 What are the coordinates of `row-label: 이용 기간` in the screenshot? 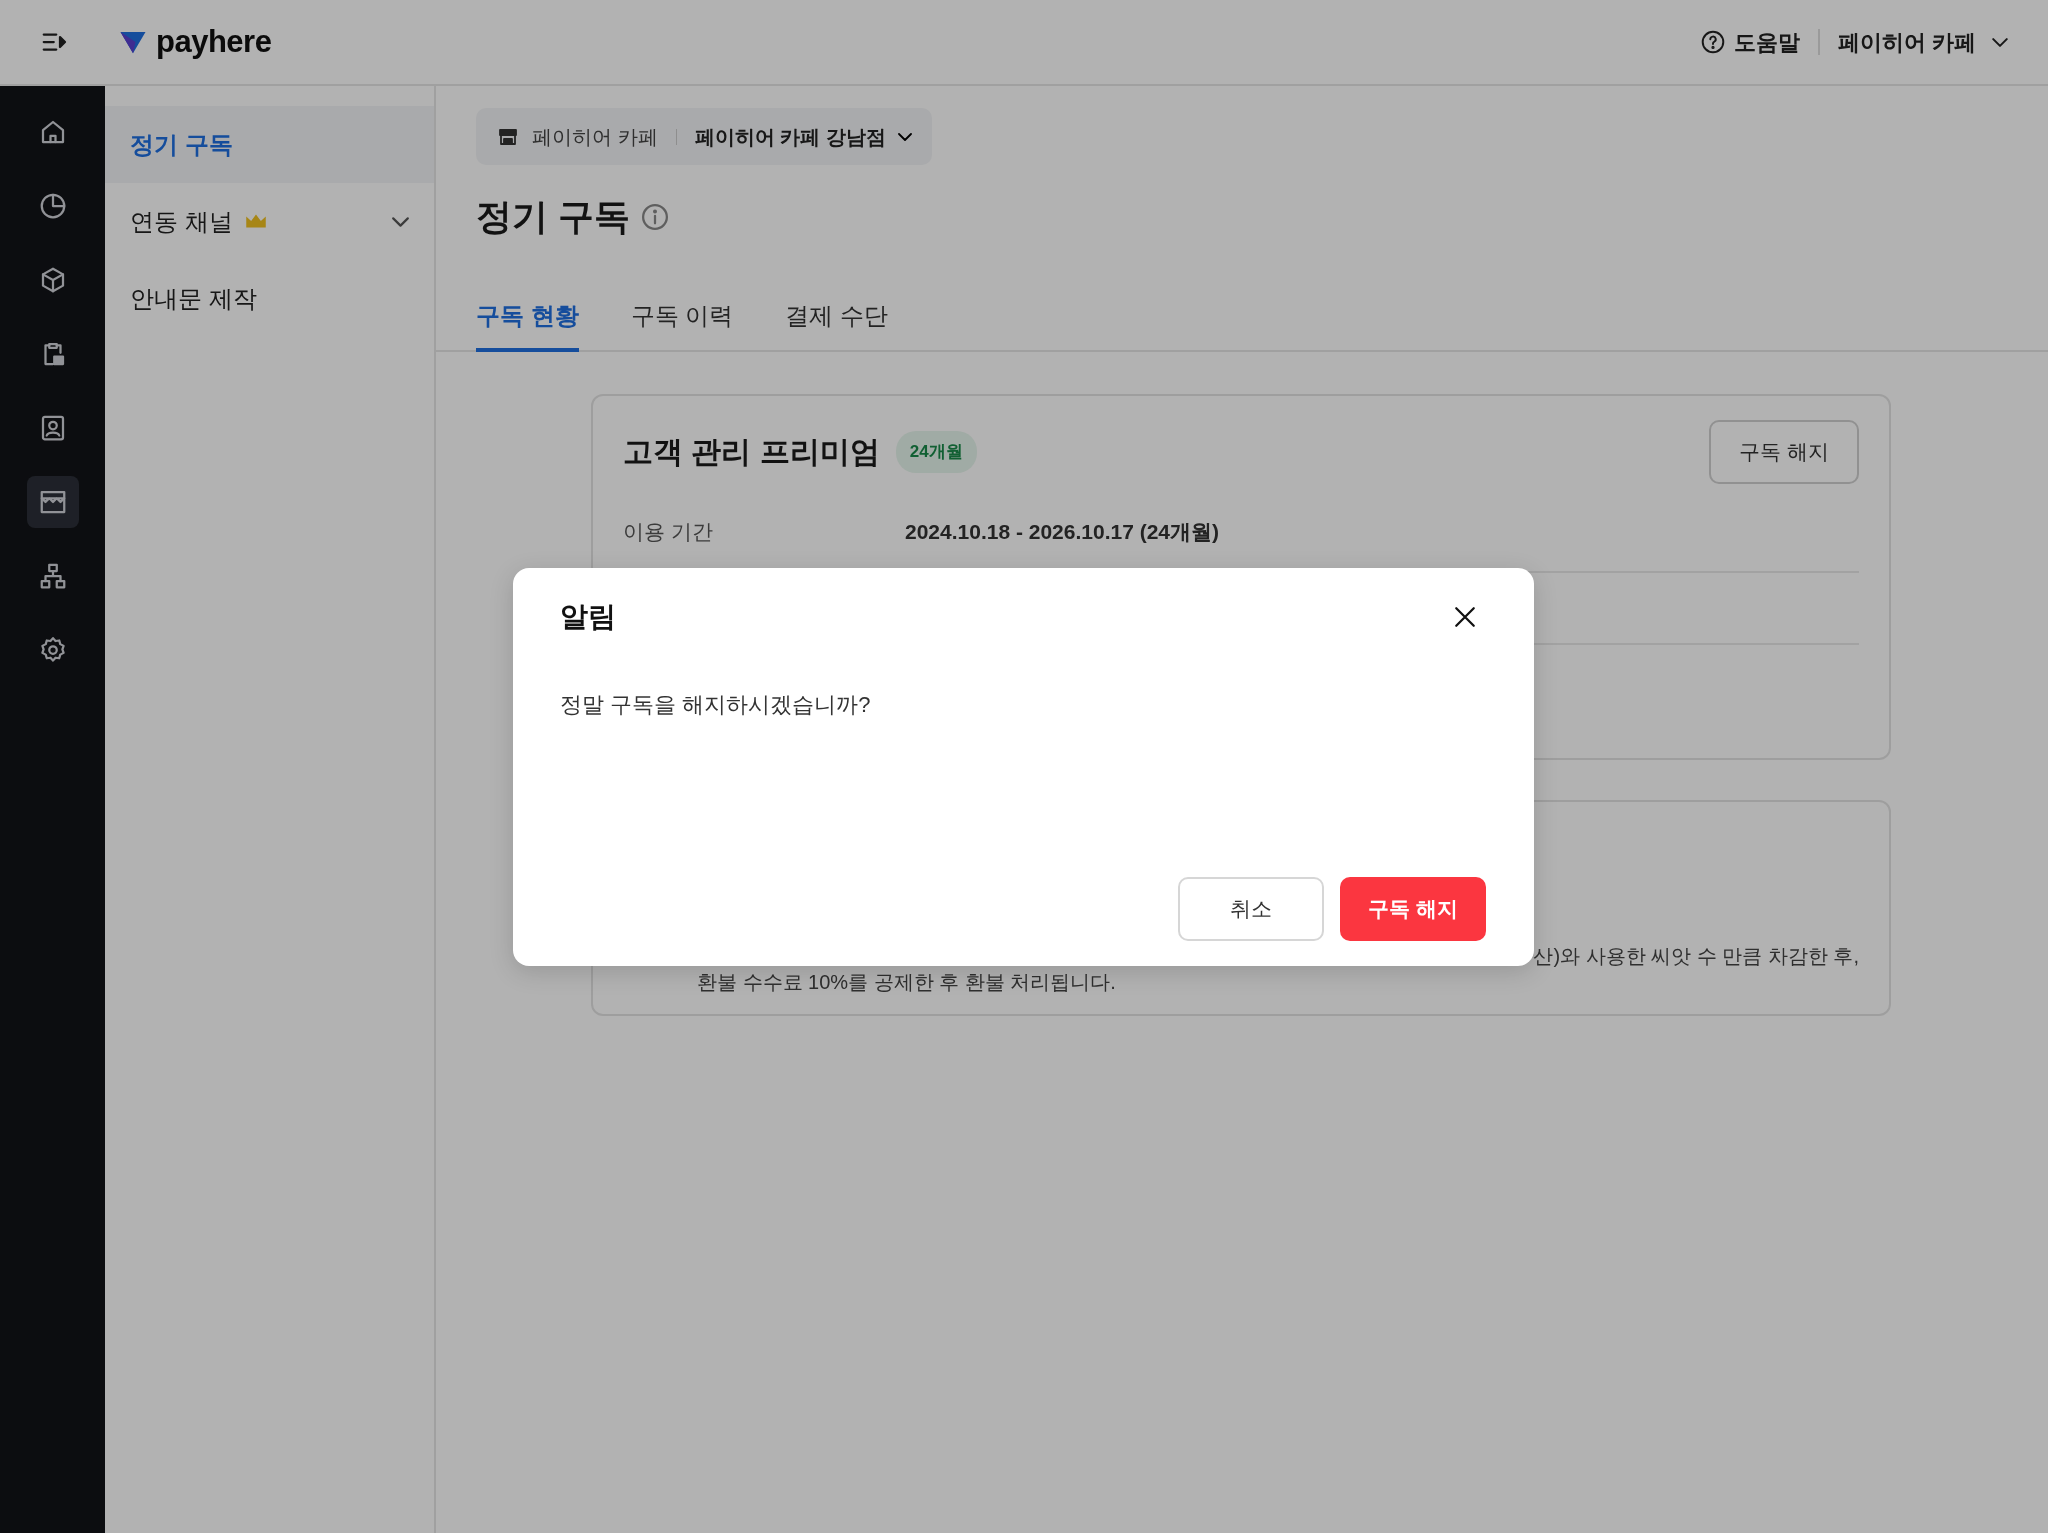 It's located at (668, 531).